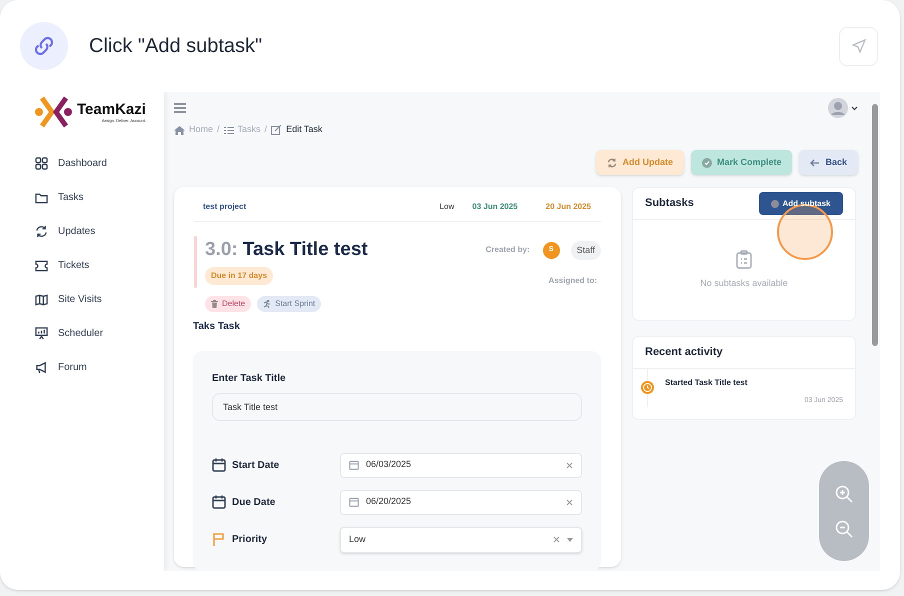 The image size is (904, 596). Describe the element at coordinates (801, 203) in the screenshot. I see `add-subtask-button: Add subtask` at that location.